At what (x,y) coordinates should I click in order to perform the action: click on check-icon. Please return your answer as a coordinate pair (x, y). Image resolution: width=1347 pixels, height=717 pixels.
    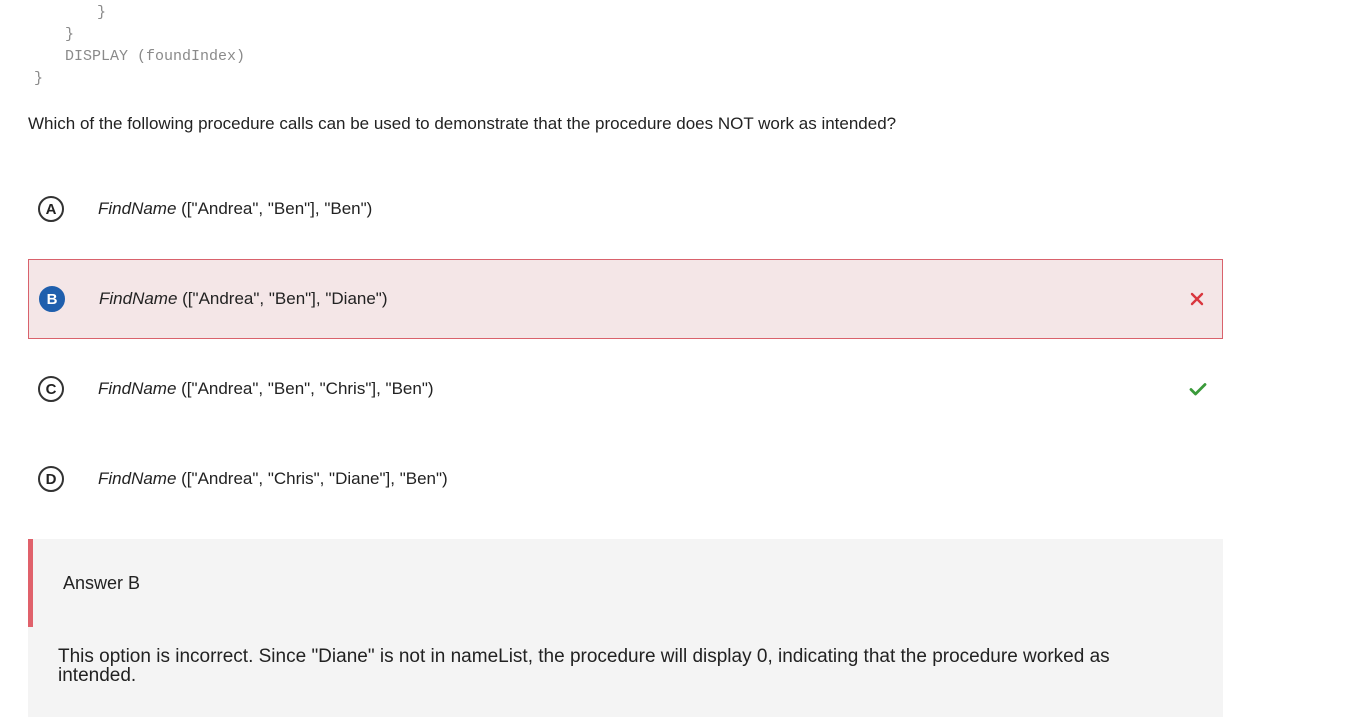
    Looking at the image, I should click on (1198, 389).